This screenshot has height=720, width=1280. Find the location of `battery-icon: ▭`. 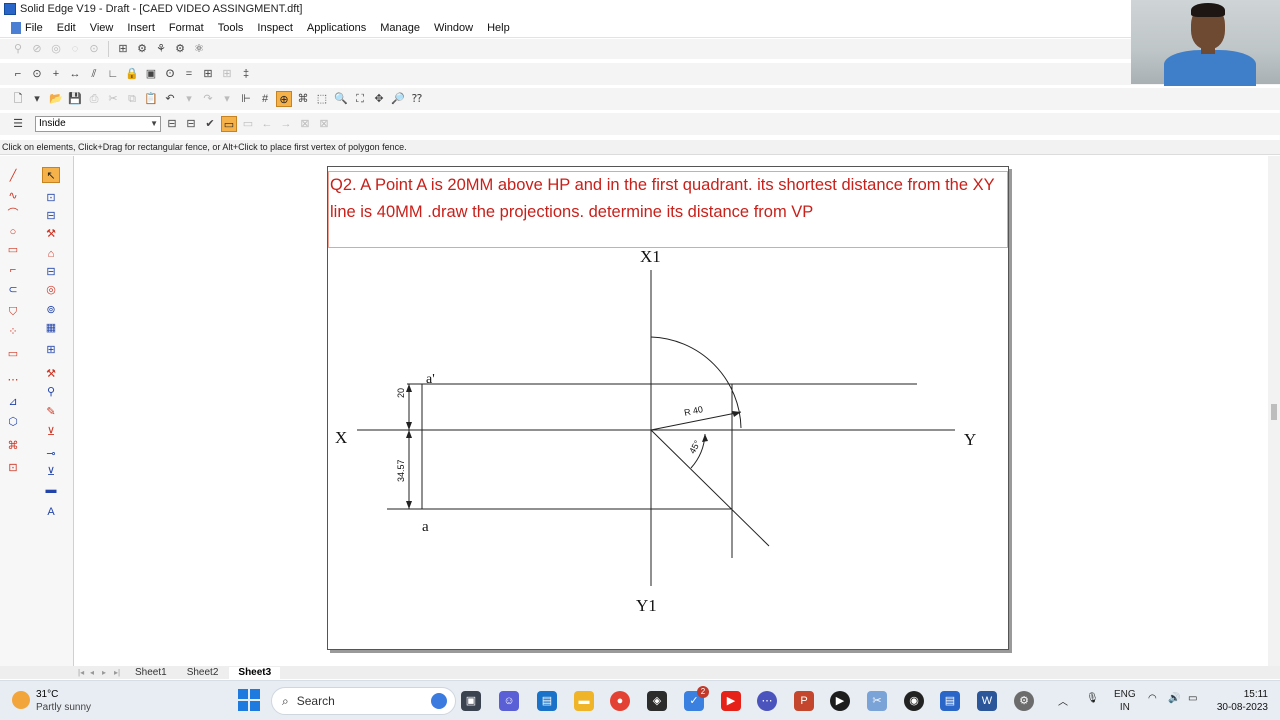

battery-icon: ▭ is located at coordinates (1192, 698).